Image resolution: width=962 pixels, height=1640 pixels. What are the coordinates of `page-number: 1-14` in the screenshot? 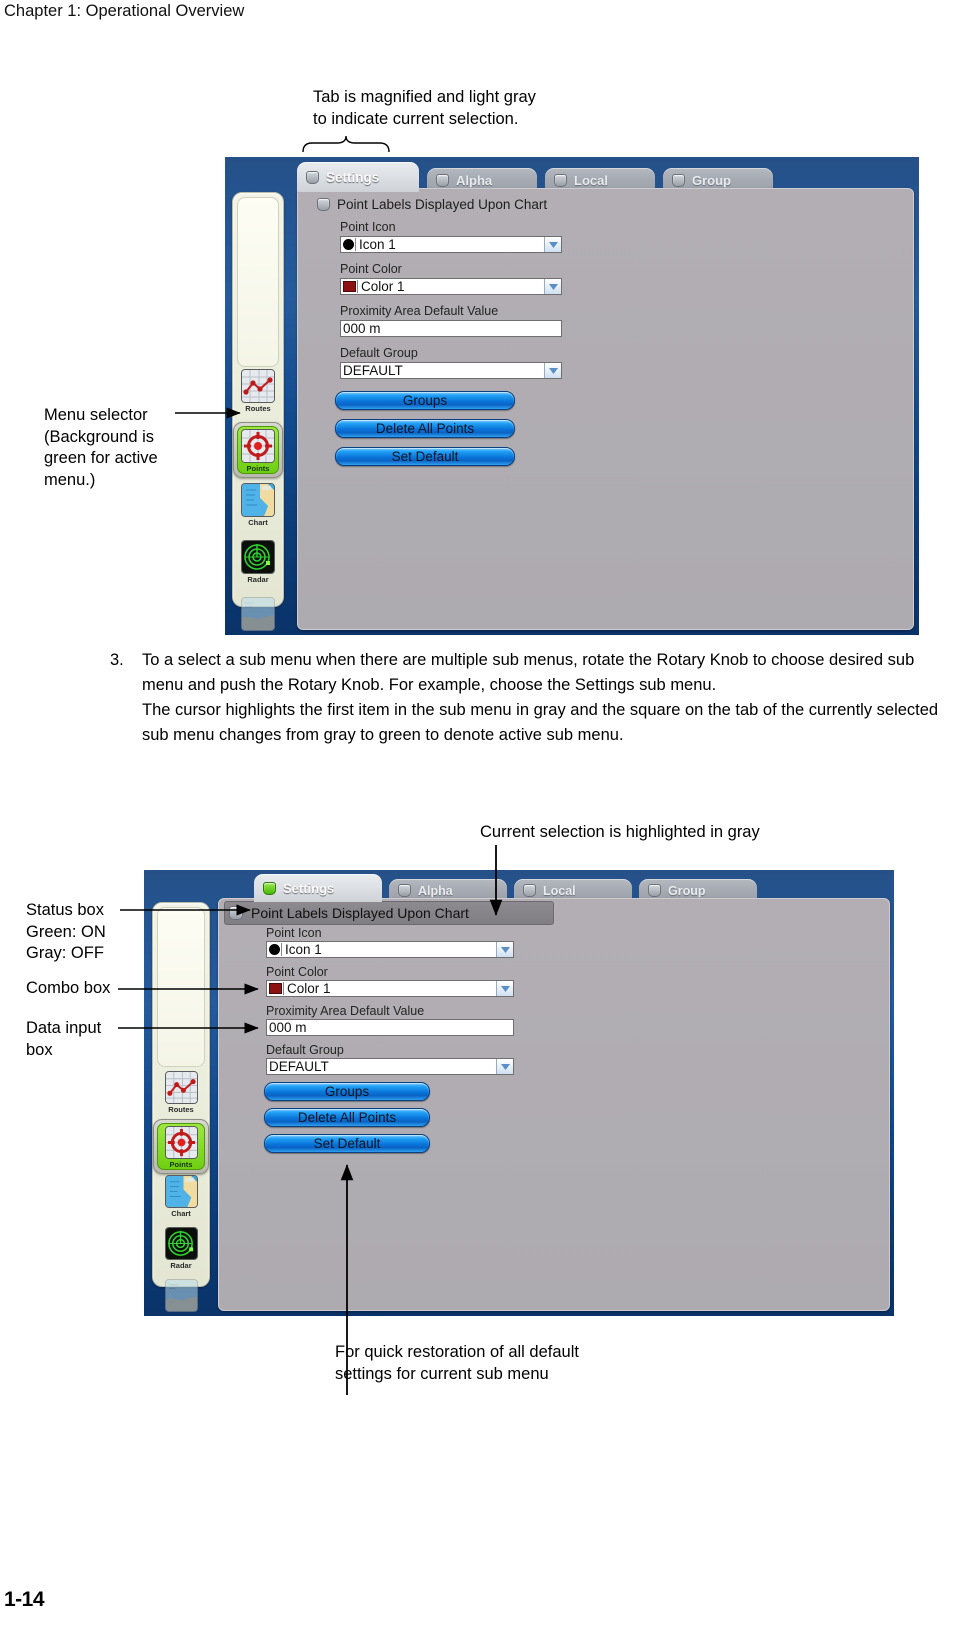 It's located at (24, 1599).